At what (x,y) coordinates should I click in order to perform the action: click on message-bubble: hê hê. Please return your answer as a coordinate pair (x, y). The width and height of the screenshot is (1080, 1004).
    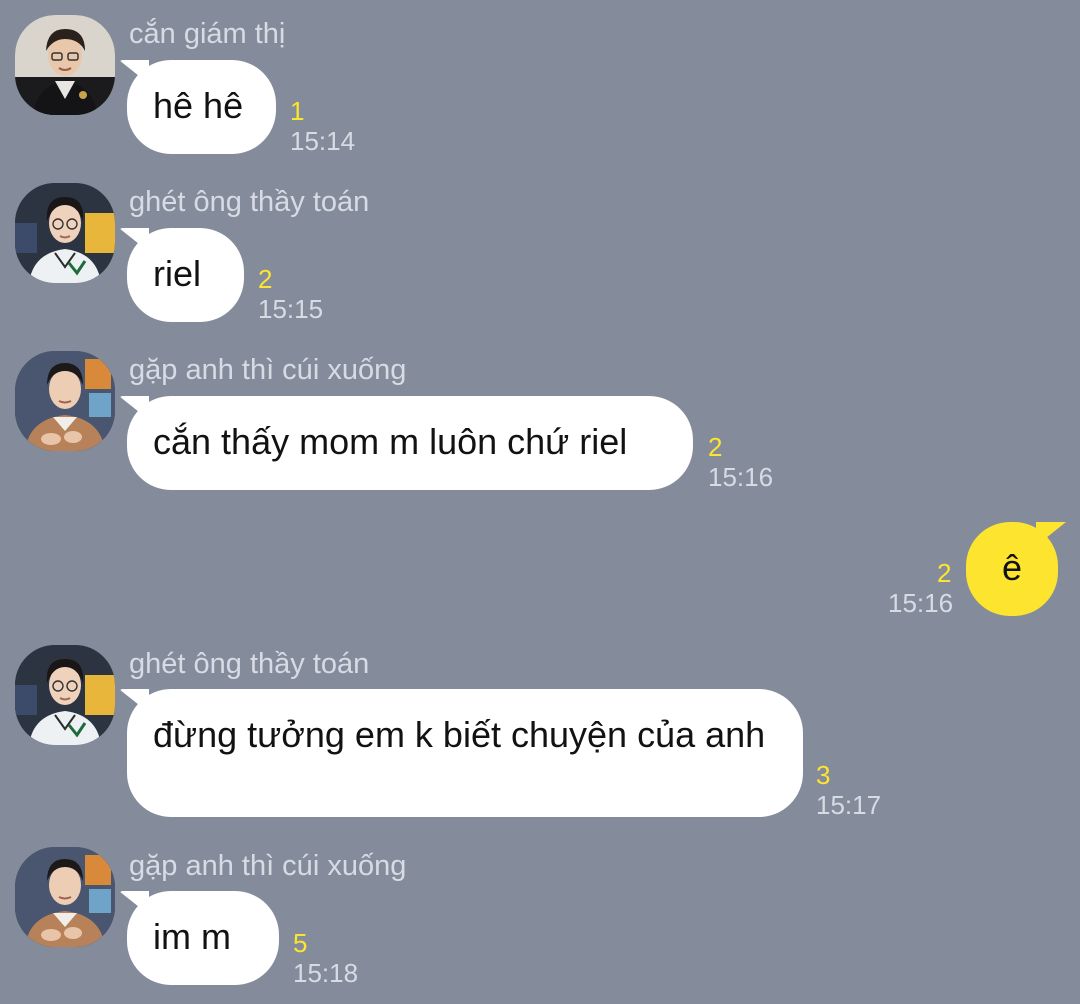
    Looking at the image, I should click on (201, 107).